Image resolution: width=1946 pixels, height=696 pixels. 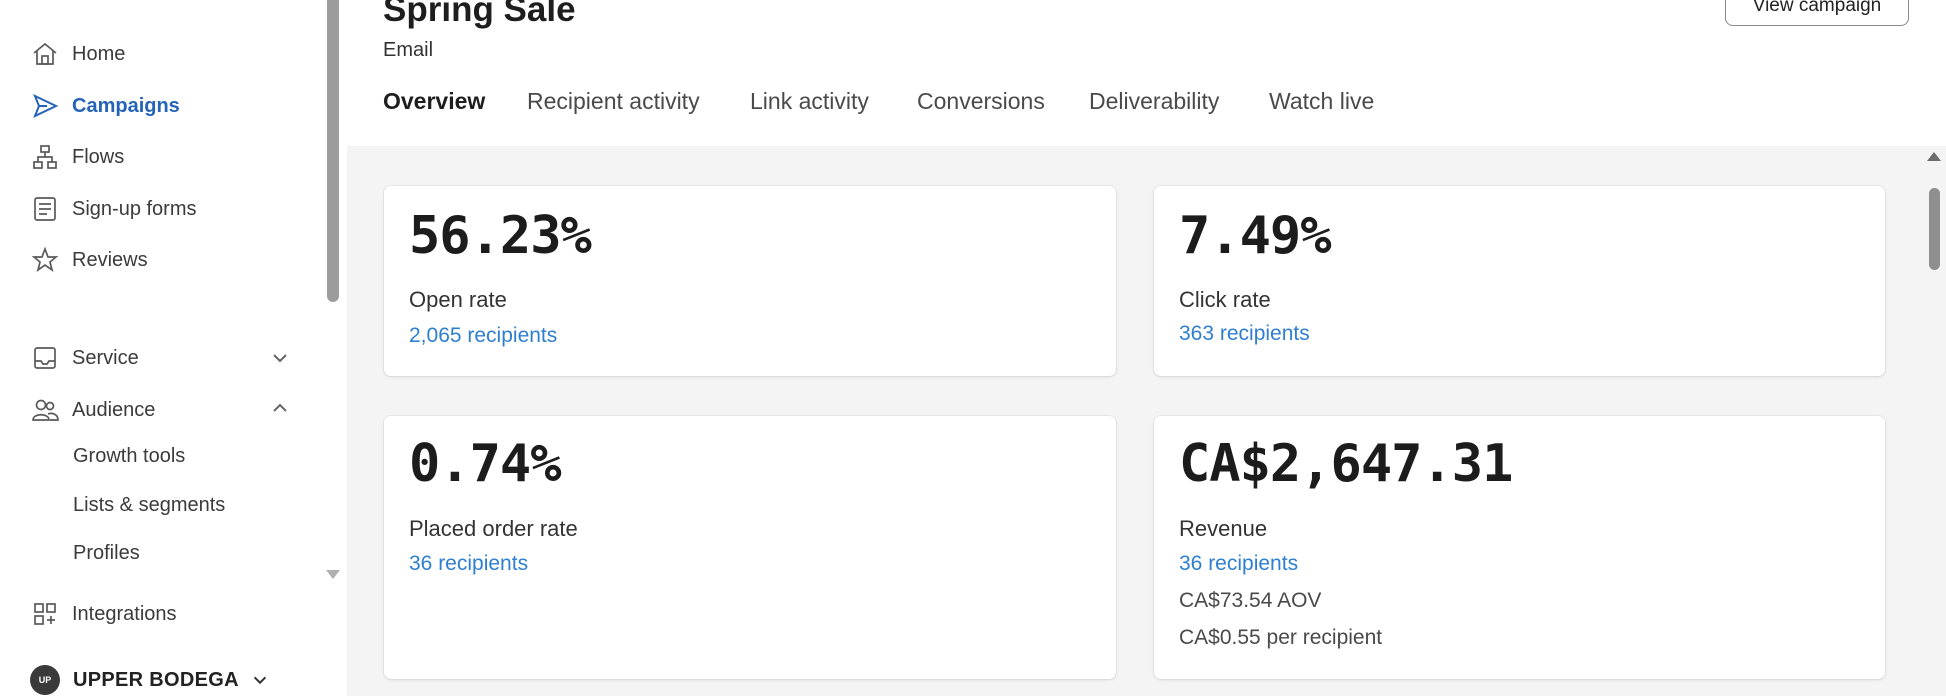 I want to click on open-rate-recipients-link: 2,065 recipients, so click(x=483, y=336).